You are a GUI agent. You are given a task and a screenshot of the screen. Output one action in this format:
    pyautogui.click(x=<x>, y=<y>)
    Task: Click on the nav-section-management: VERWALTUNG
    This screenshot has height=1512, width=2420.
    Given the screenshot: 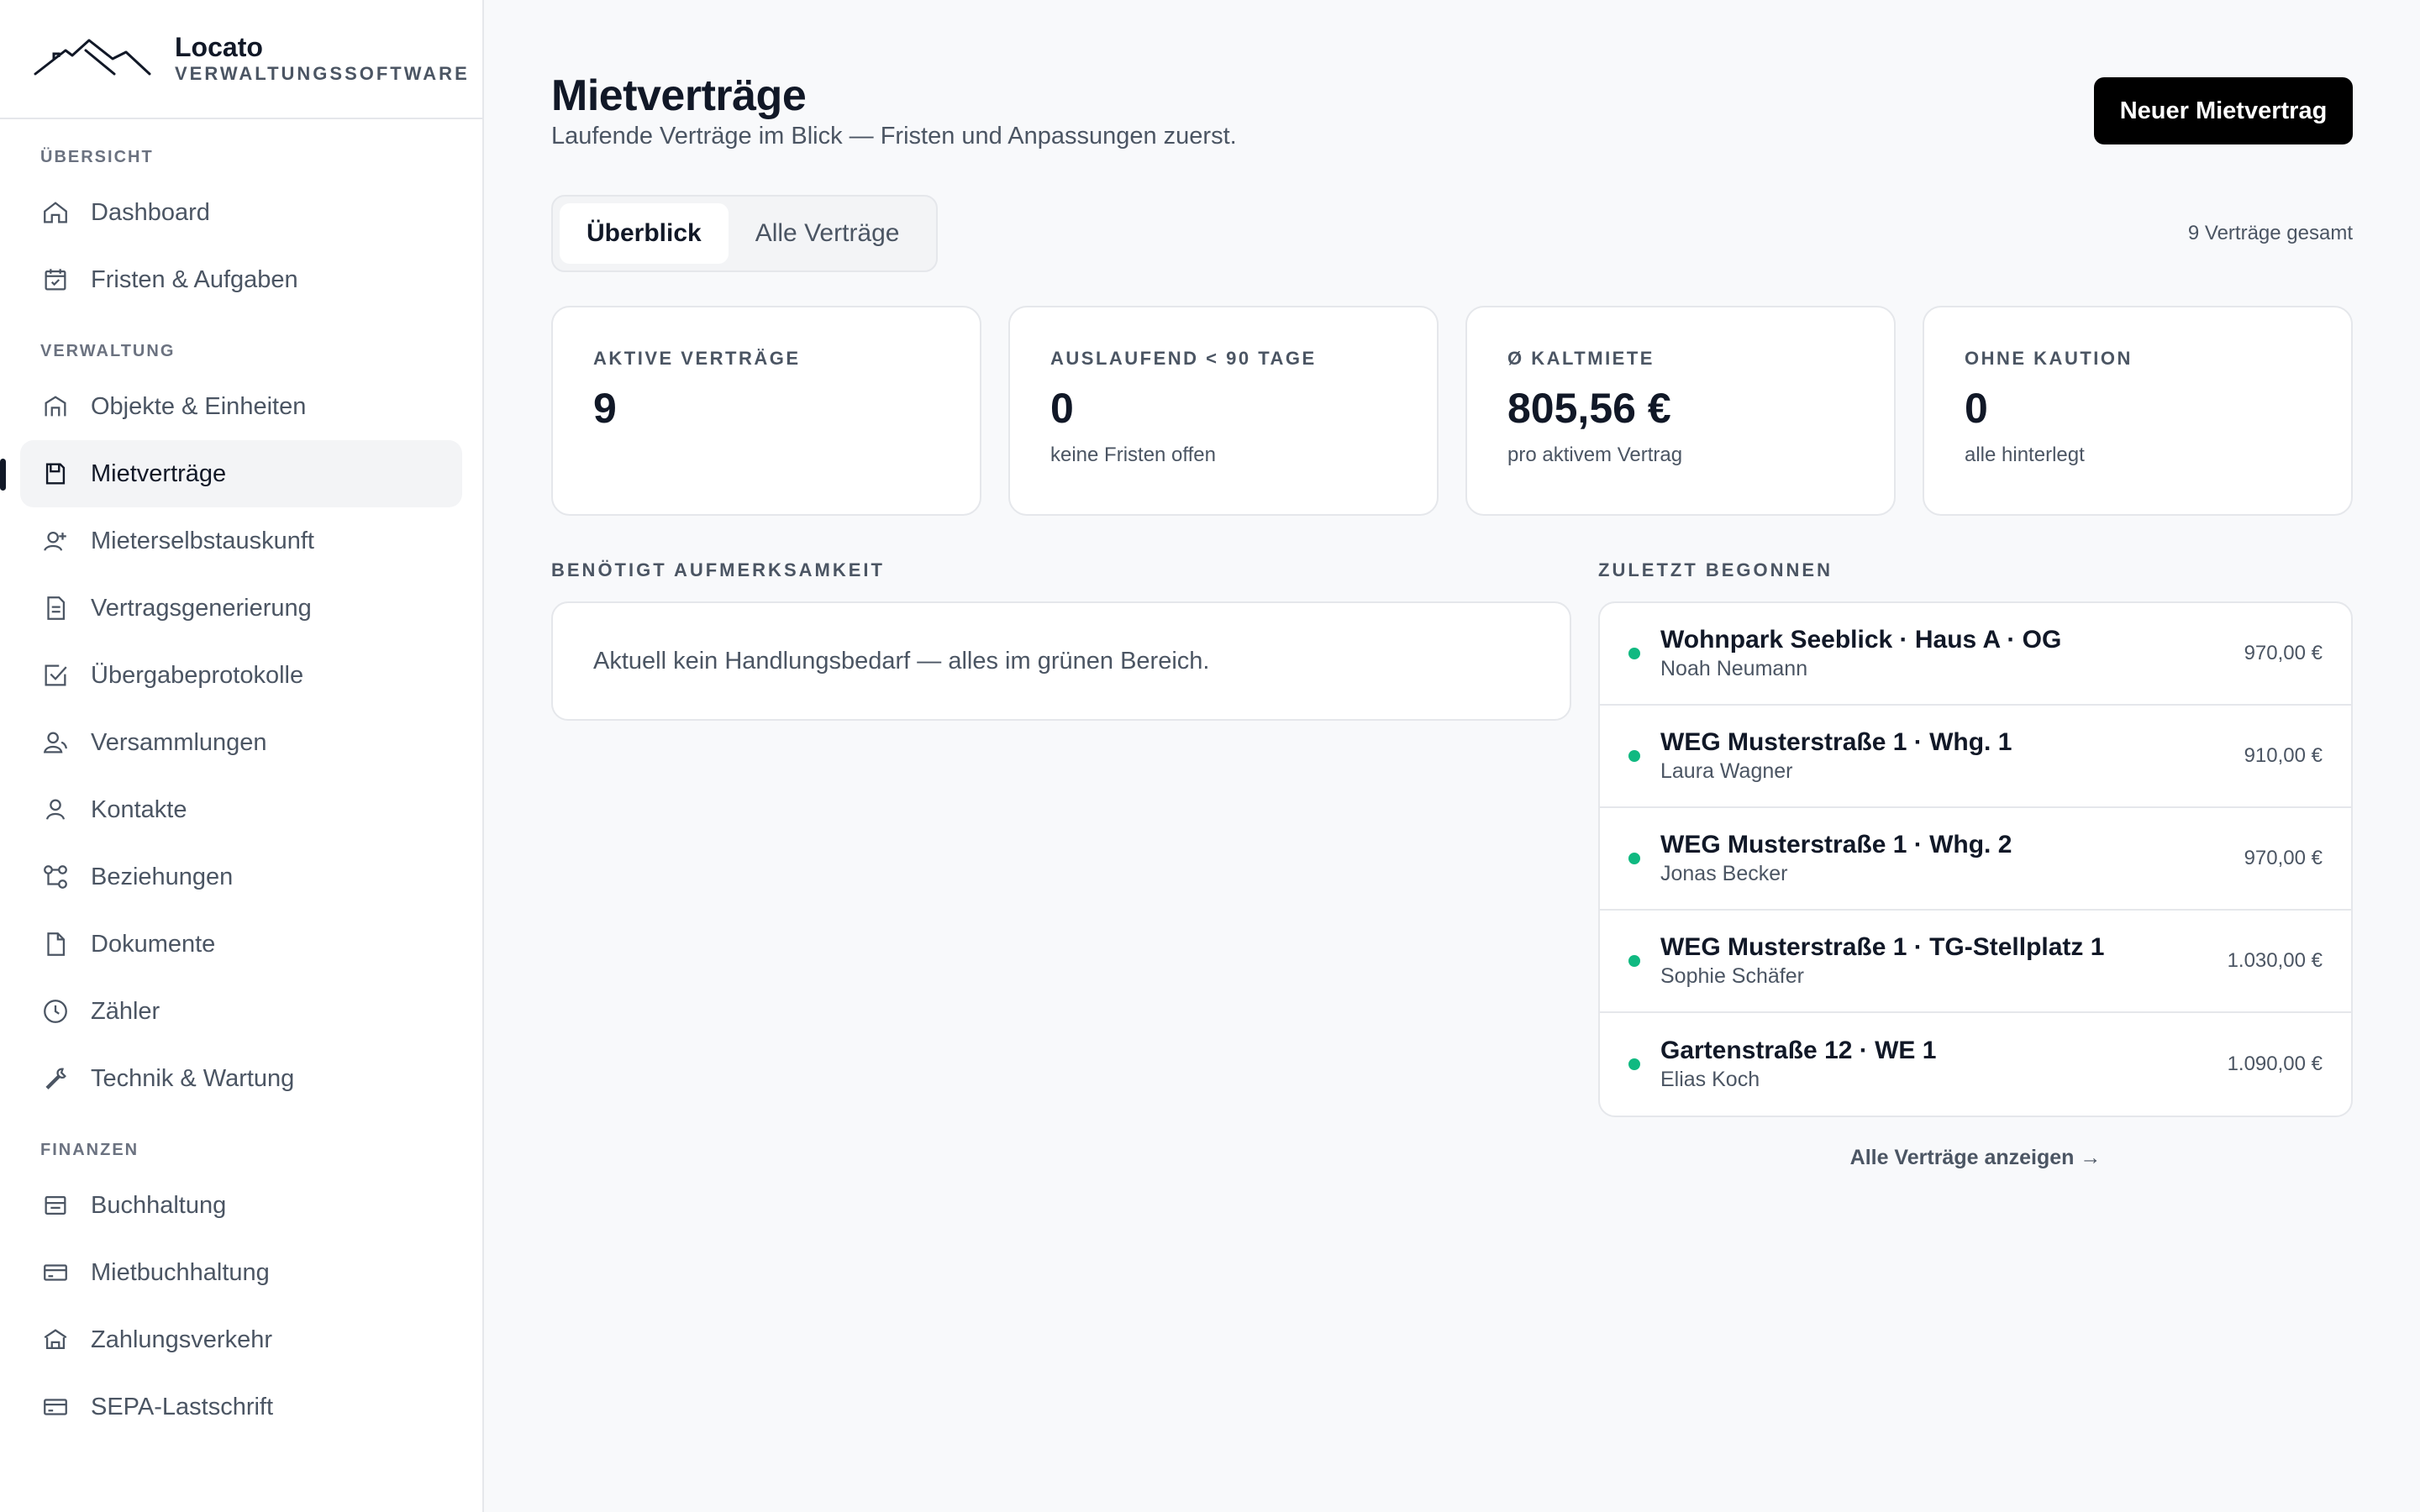 What is the action you would take?
    pyautogui.click(x=108, y=351)
    